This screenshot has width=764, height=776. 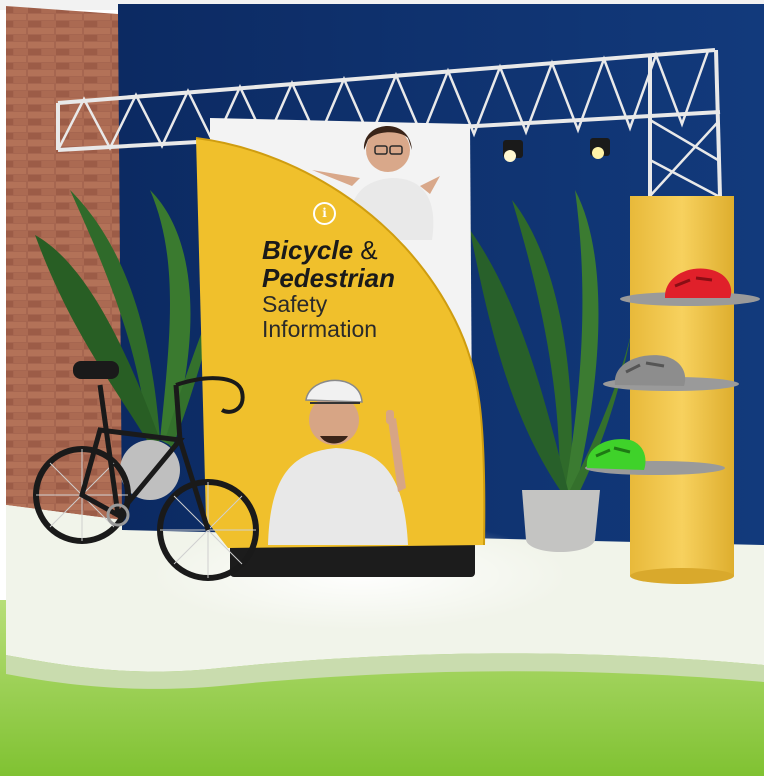 I want to click on banner-title-line1: Bicycle &, so click(x=367, y=250).